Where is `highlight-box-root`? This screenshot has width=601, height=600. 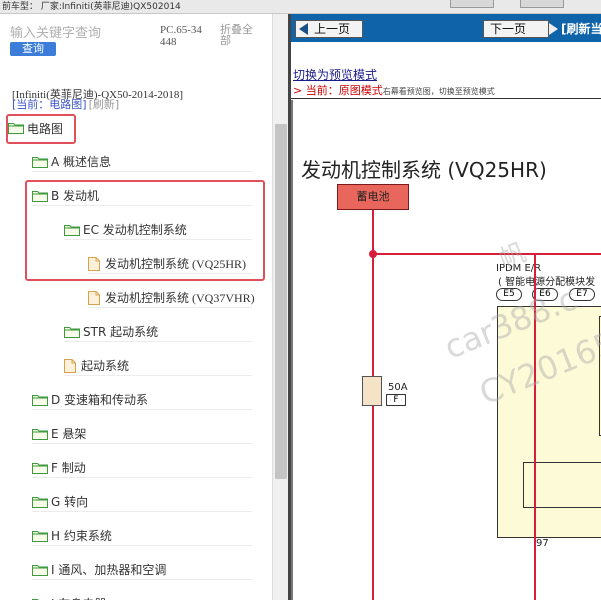 highlight-box-root is located at coordinates (41, 129).